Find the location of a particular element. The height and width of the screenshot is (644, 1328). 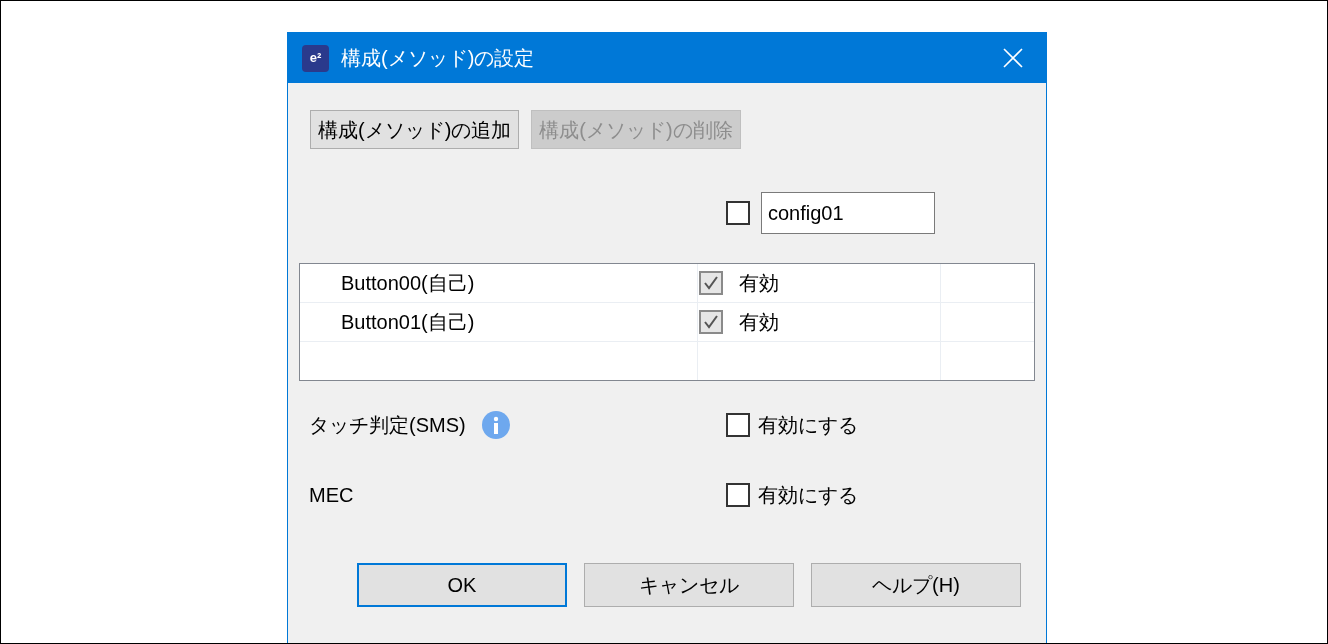

table-cell: Button00(自己) is located at coordinates (499, 283).